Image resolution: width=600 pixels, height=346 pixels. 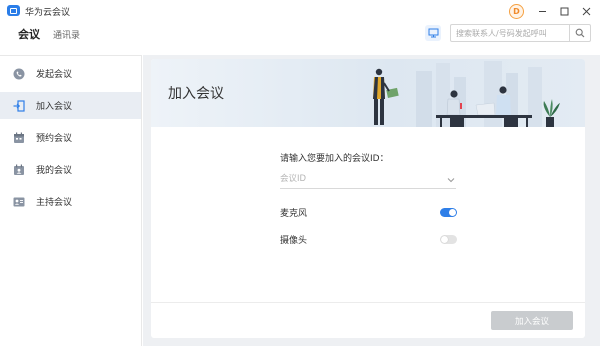 I want to click on microphone-label: 麦克风, so click(x=294, y=214).